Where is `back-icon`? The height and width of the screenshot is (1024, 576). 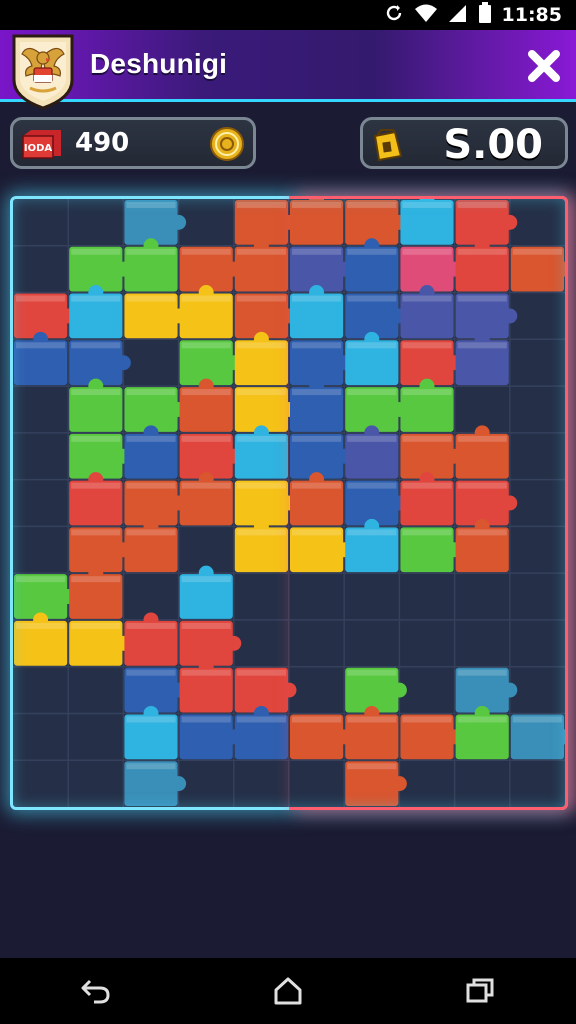 back-icon is located at coordinates (96, 991).